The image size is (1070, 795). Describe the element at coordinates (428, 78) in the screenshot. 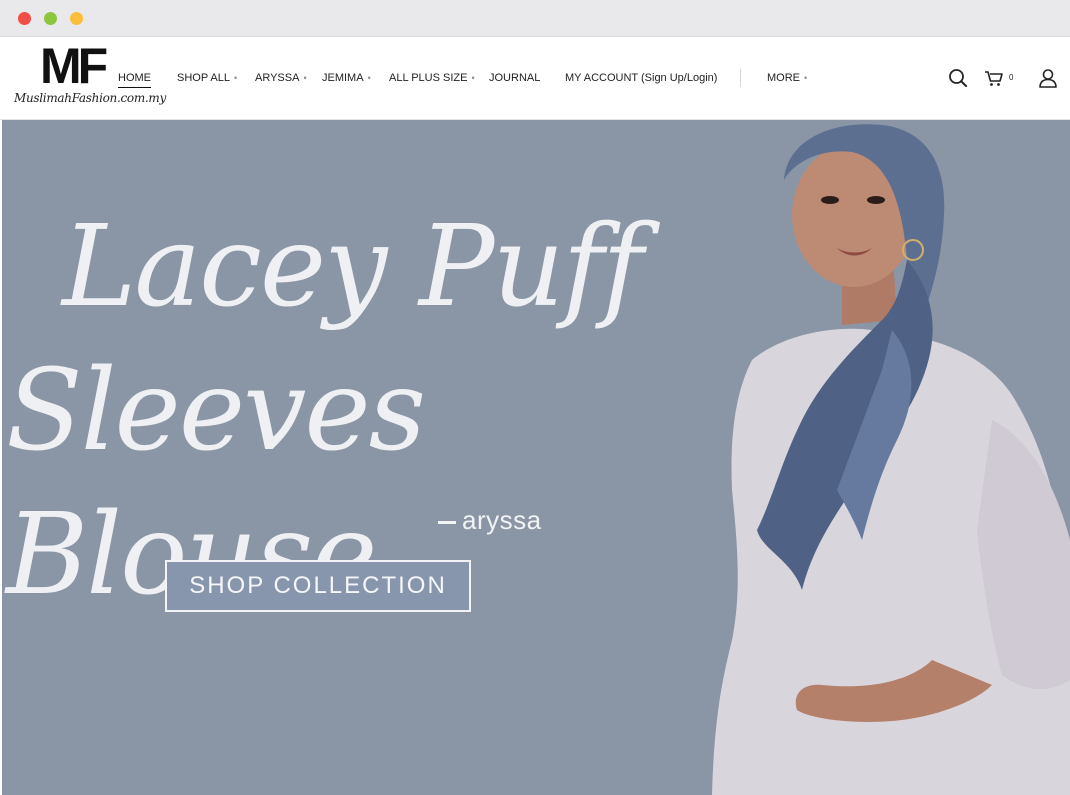

I see `nav-plus-size-label: ALL PLUS SIZE` at that location.